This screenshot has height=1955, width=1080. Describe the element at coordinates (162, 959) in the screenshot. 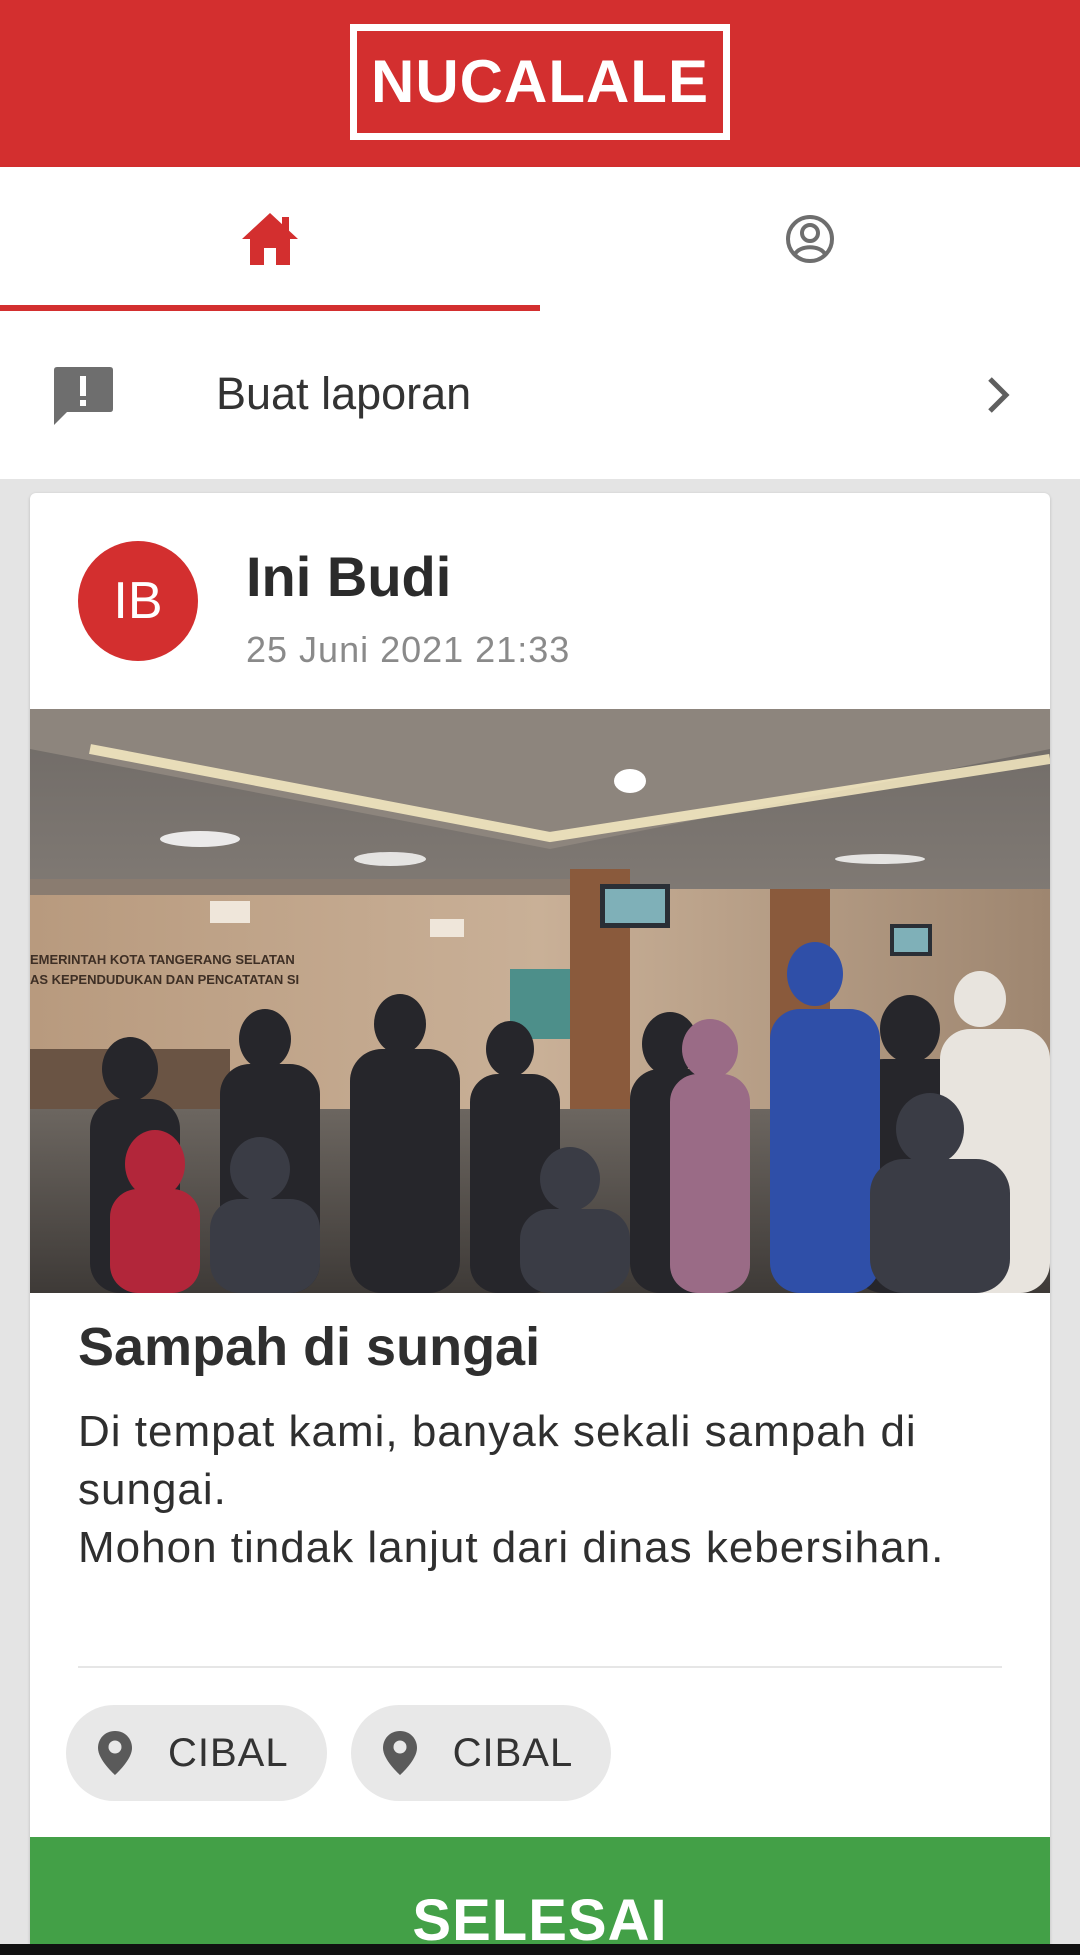

I see `svg-text:EMERINTAH KOTA TANGERANG SELAT: EMERINTAH KOTA TANGERANG SELATAN` at that location.